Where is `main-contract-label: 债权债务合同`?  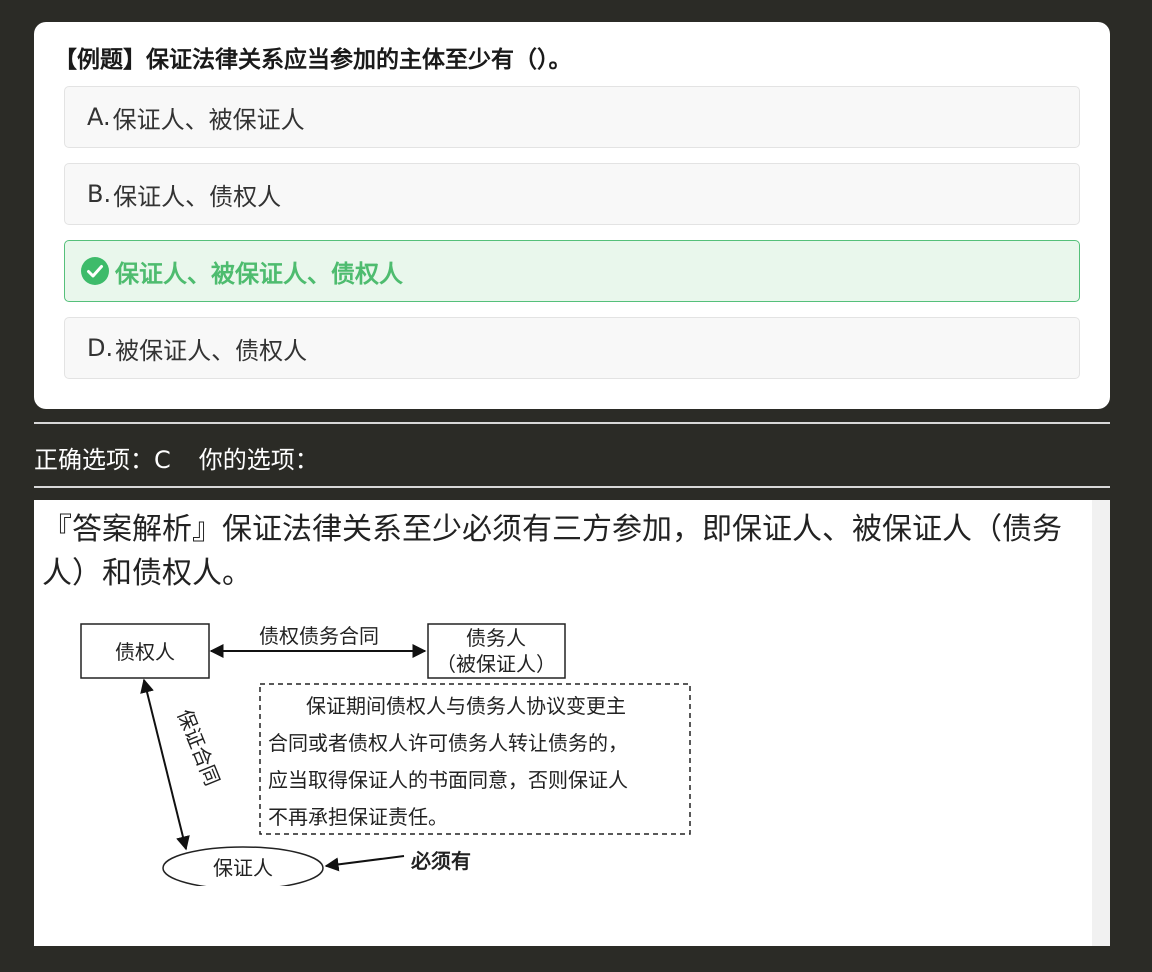
main-contract-label: 债权债务合同 is located at coordinates (319, 636).